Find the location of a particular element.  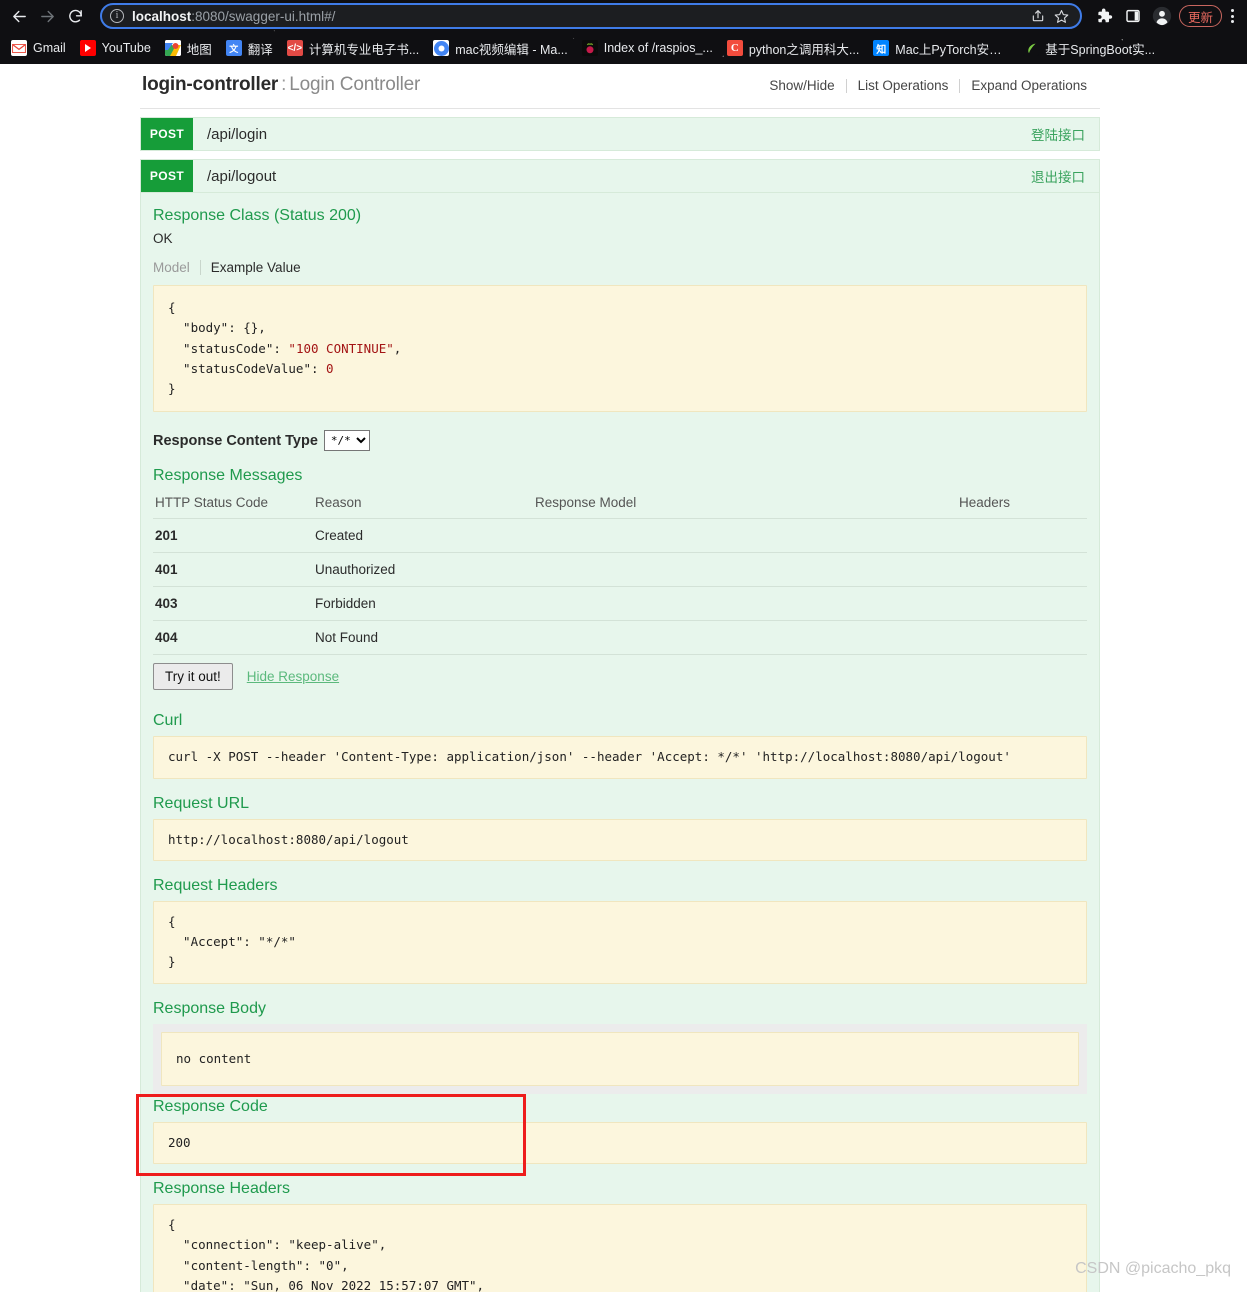

tab-model: Model is located at coordinates (176, 267).